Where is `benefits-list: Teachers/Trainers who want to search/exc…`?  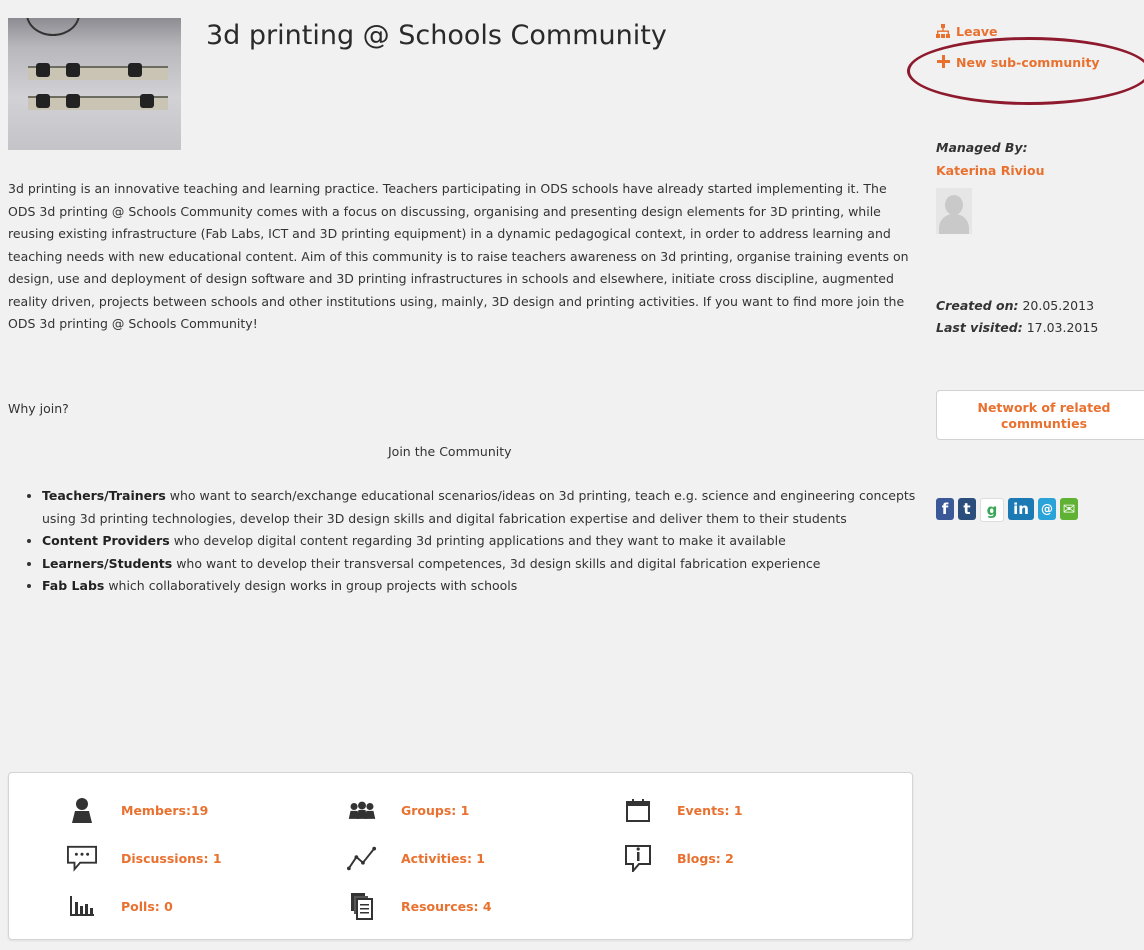
benefits-list: Teachers/Trainers who want to search/exc… is located at coordinates (477, 541).